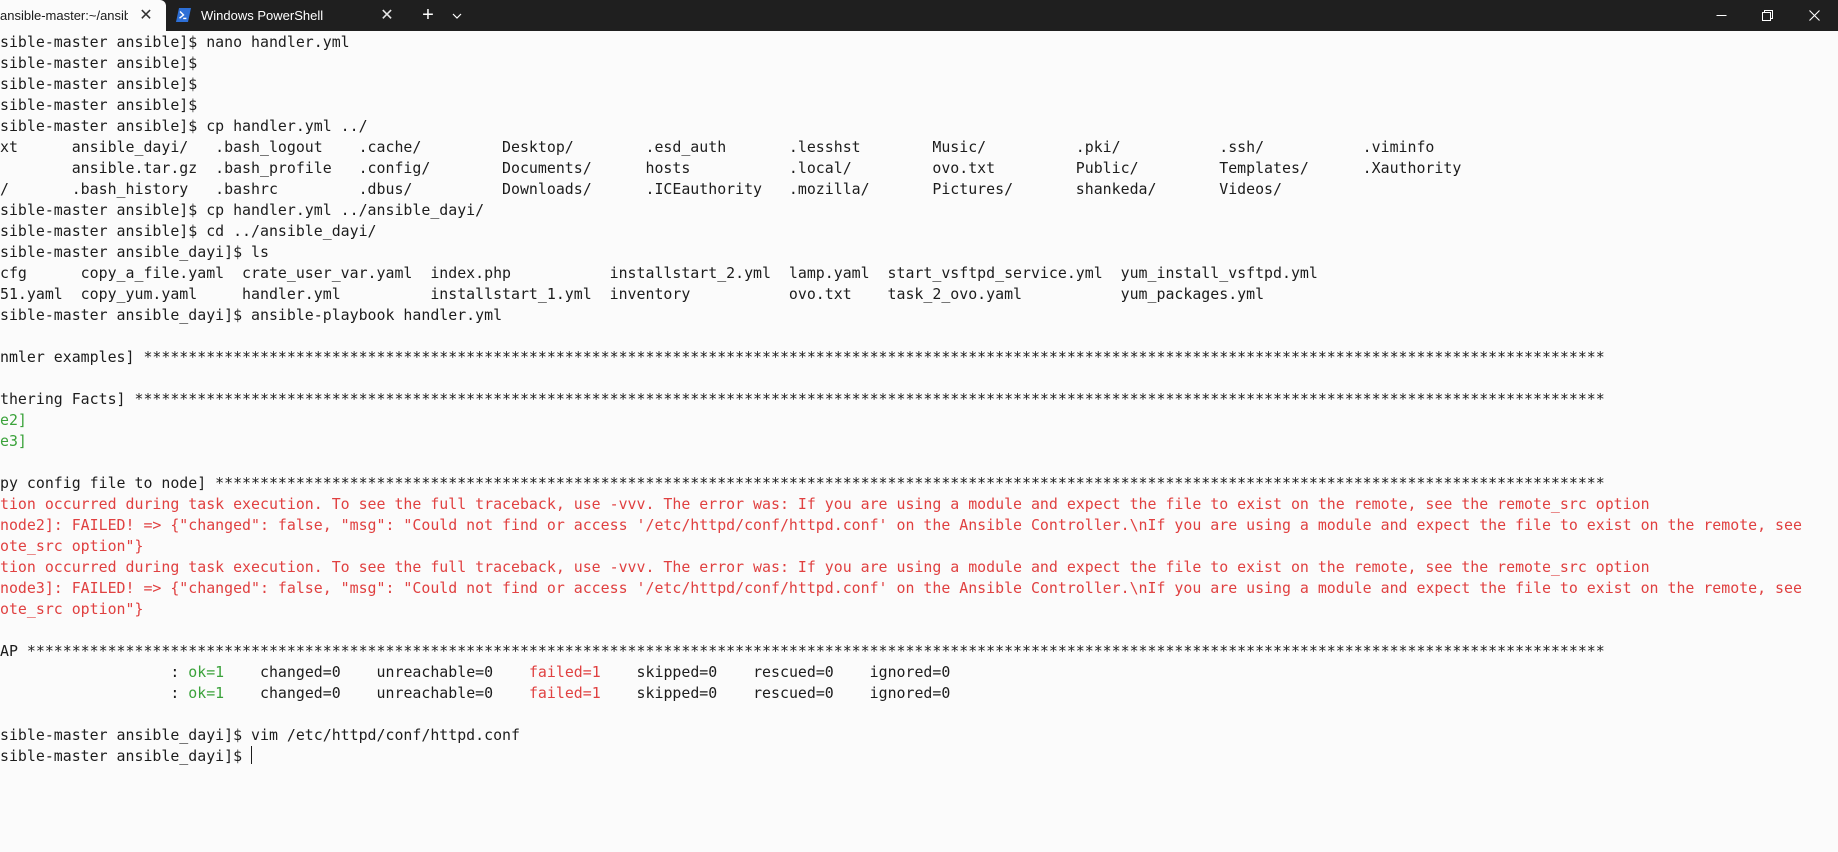  I want to click on minimize-icon, so click(1721, 15).